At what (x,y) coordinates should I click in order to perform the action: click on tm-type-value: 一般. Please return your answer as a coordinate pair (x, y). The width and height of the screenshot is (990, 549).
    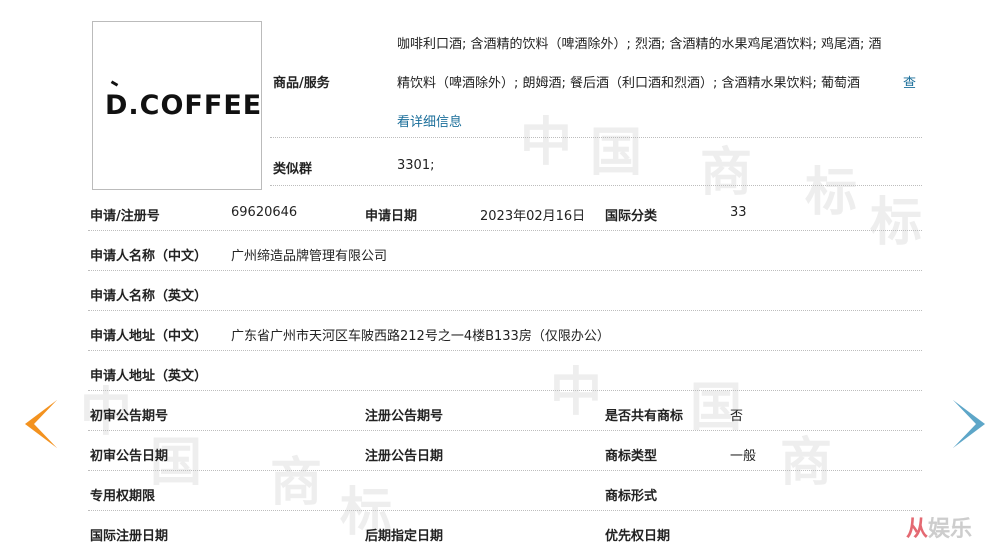
    Looking at the image, I should click on (743, 456).